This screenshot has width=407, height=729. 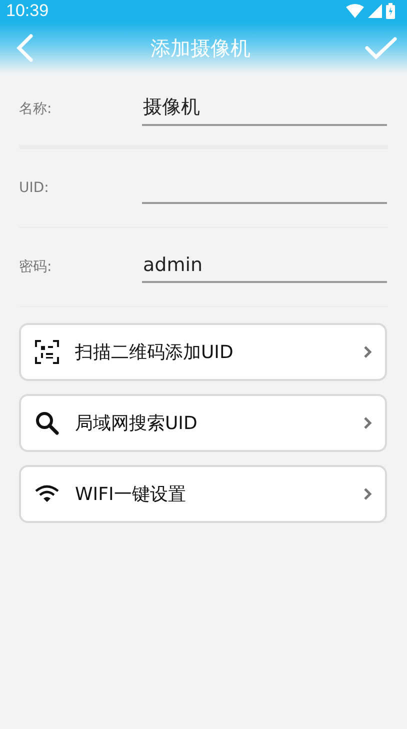 I want to click on input-field: 摄像机, so click(x=264, y=109).